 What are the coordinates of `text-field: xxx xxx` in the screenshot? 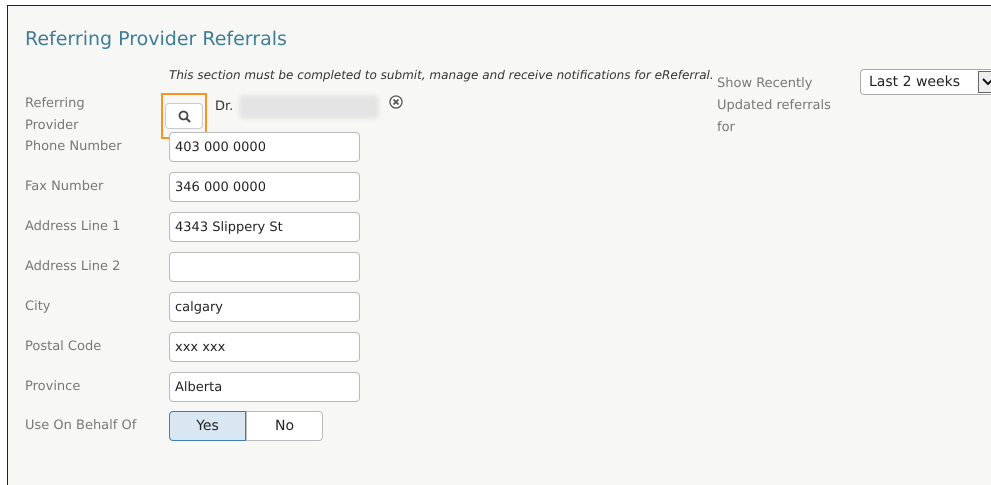 It's located at (264, 347).